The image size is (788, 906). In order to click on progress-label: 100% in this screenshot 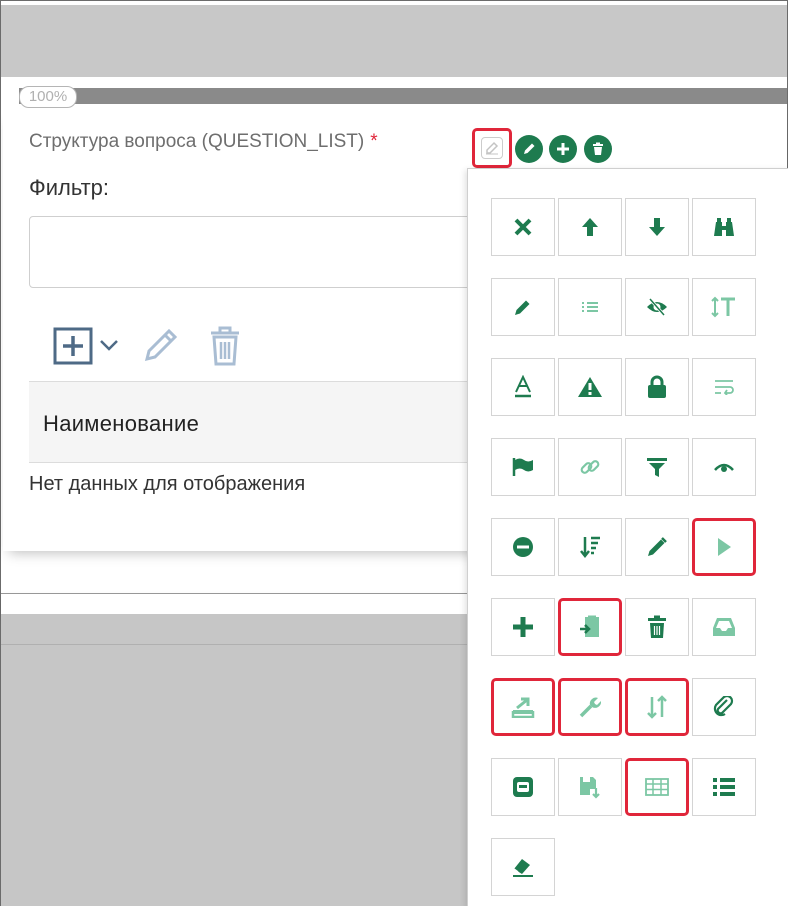, I will do `click(48, 97)`.